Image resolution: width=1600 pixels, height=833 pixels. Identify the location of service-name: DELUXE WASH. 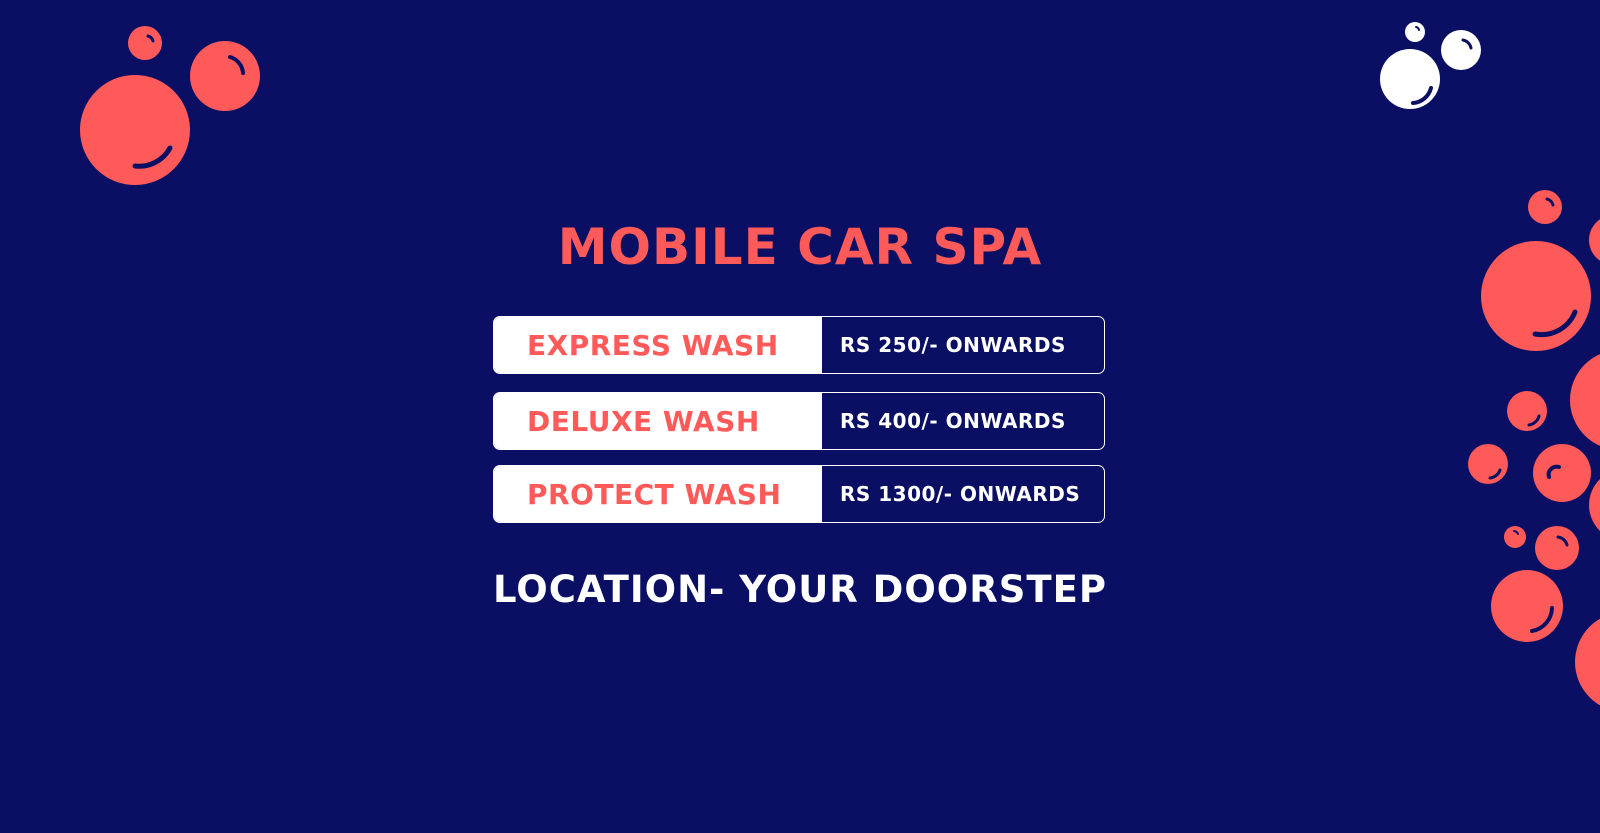
(658, 421).